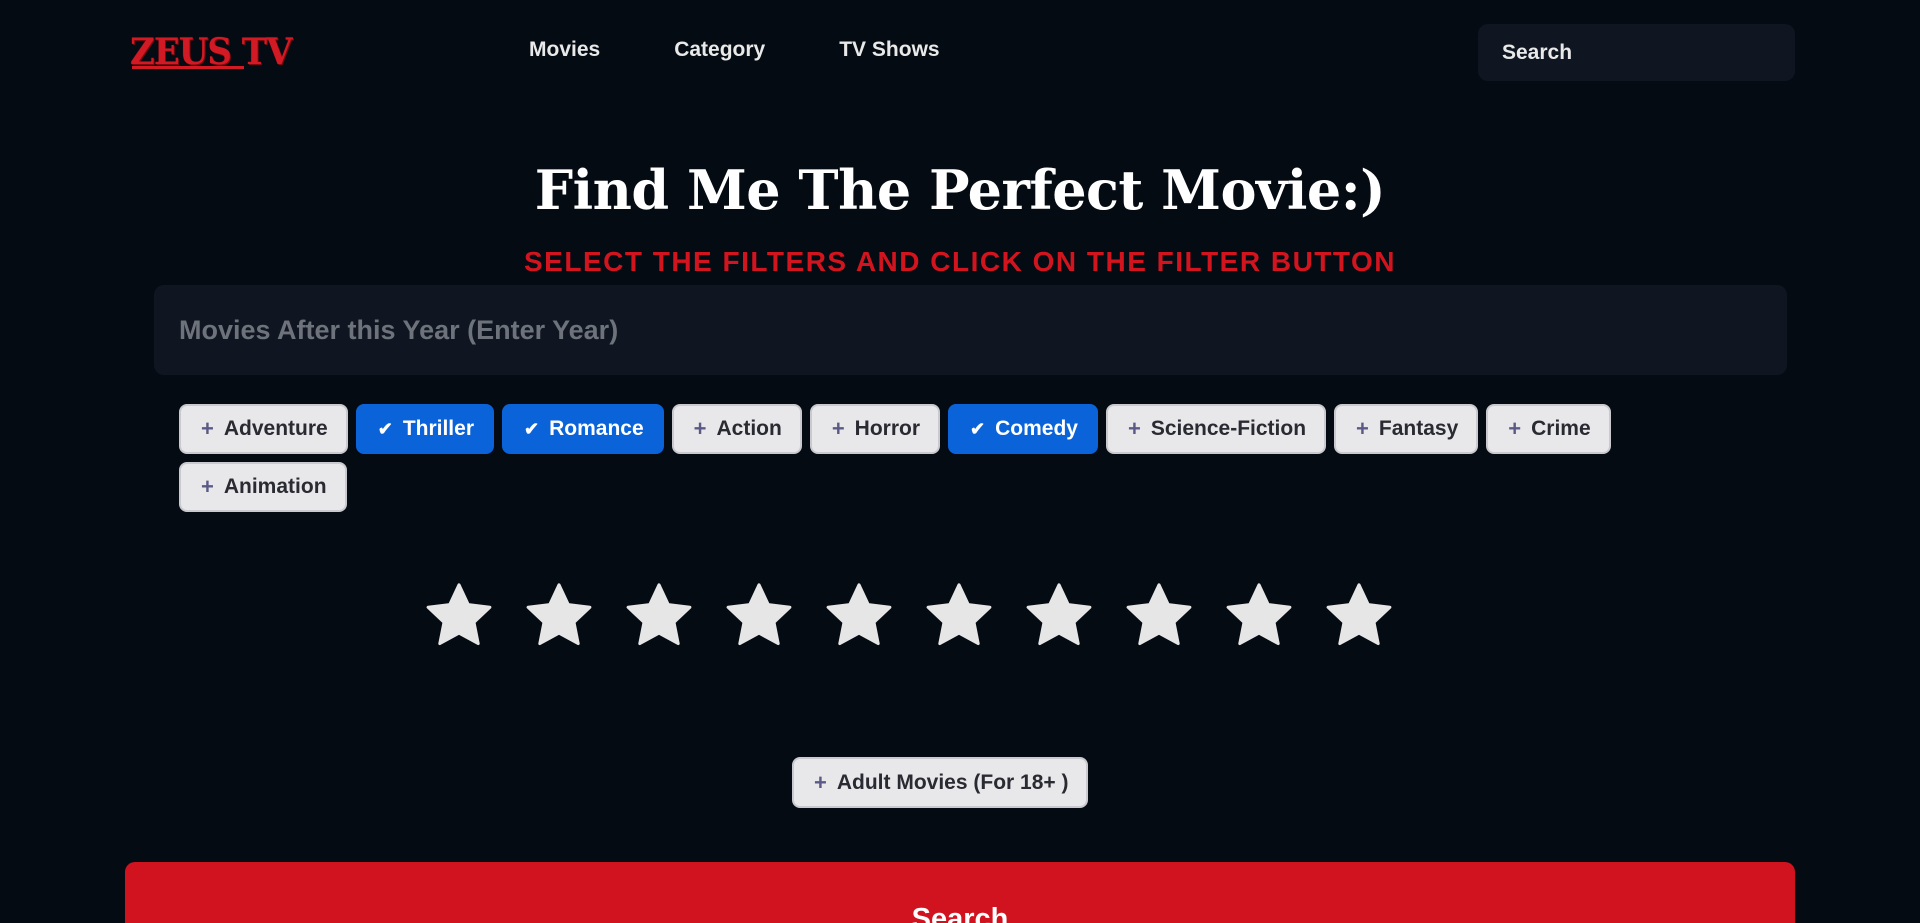 The image size is (1920, 923). I want to click on genre-label: Animation, so click(275, 486).